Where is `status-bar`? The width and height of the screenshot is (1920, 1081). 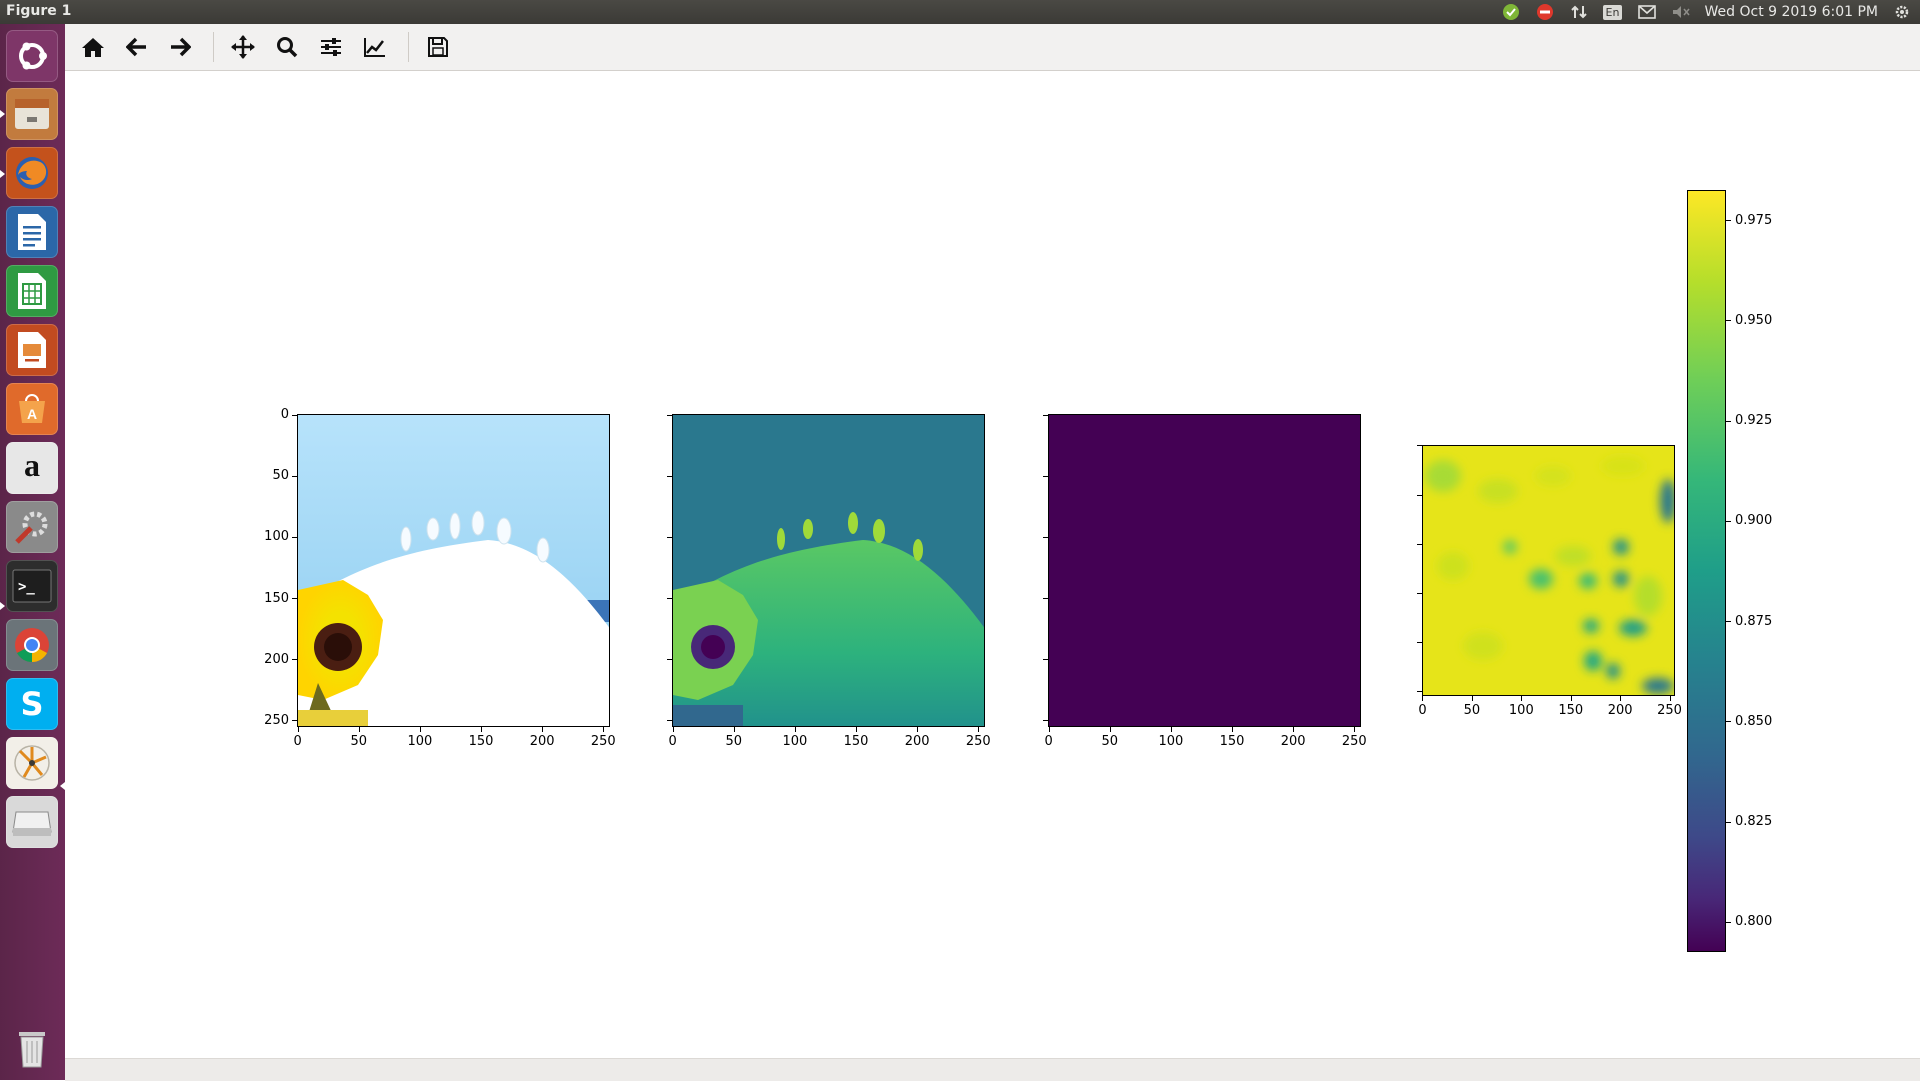
status-bar is located at coordinates (992, 1069).